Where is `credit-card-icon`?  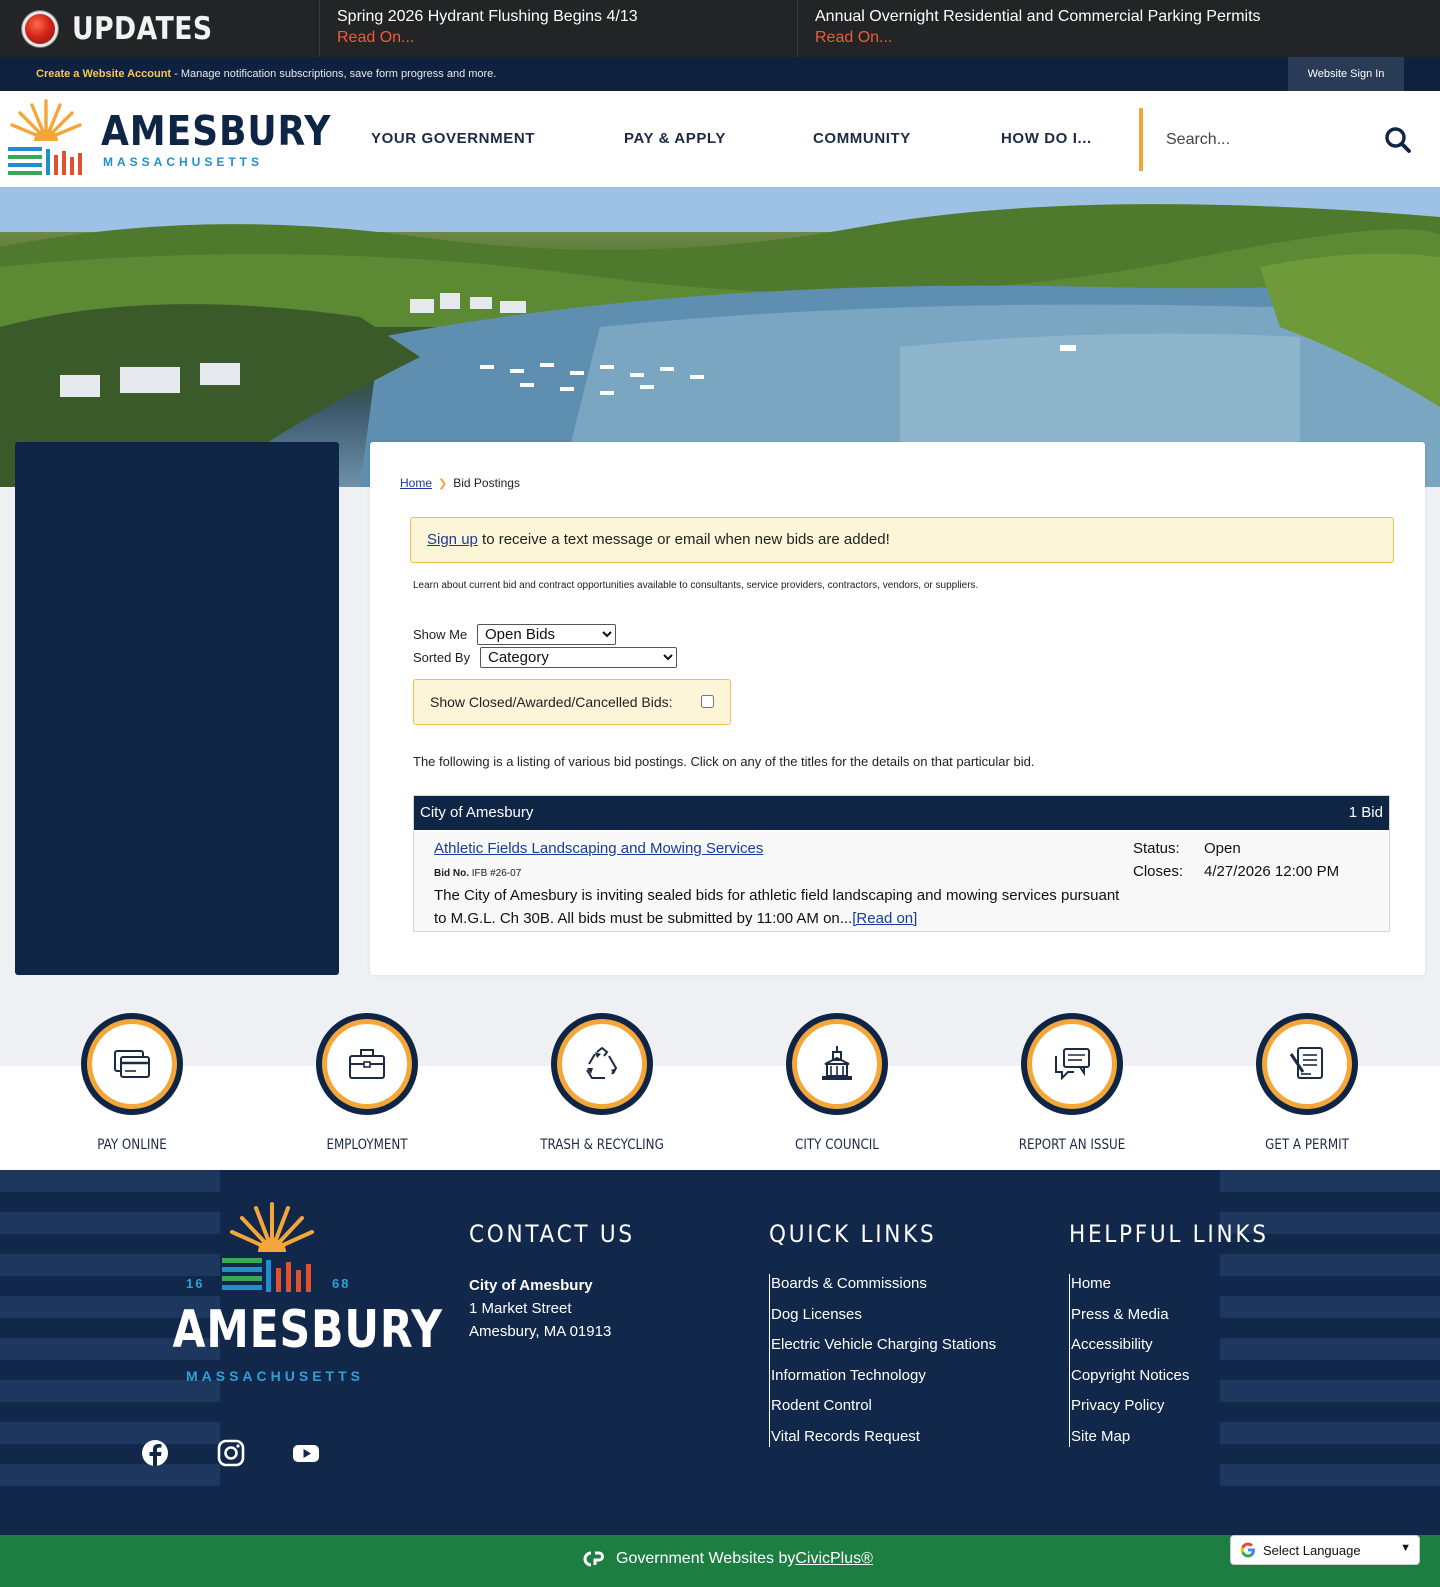 credit-card-icon is located at coordinates (132, 1064).